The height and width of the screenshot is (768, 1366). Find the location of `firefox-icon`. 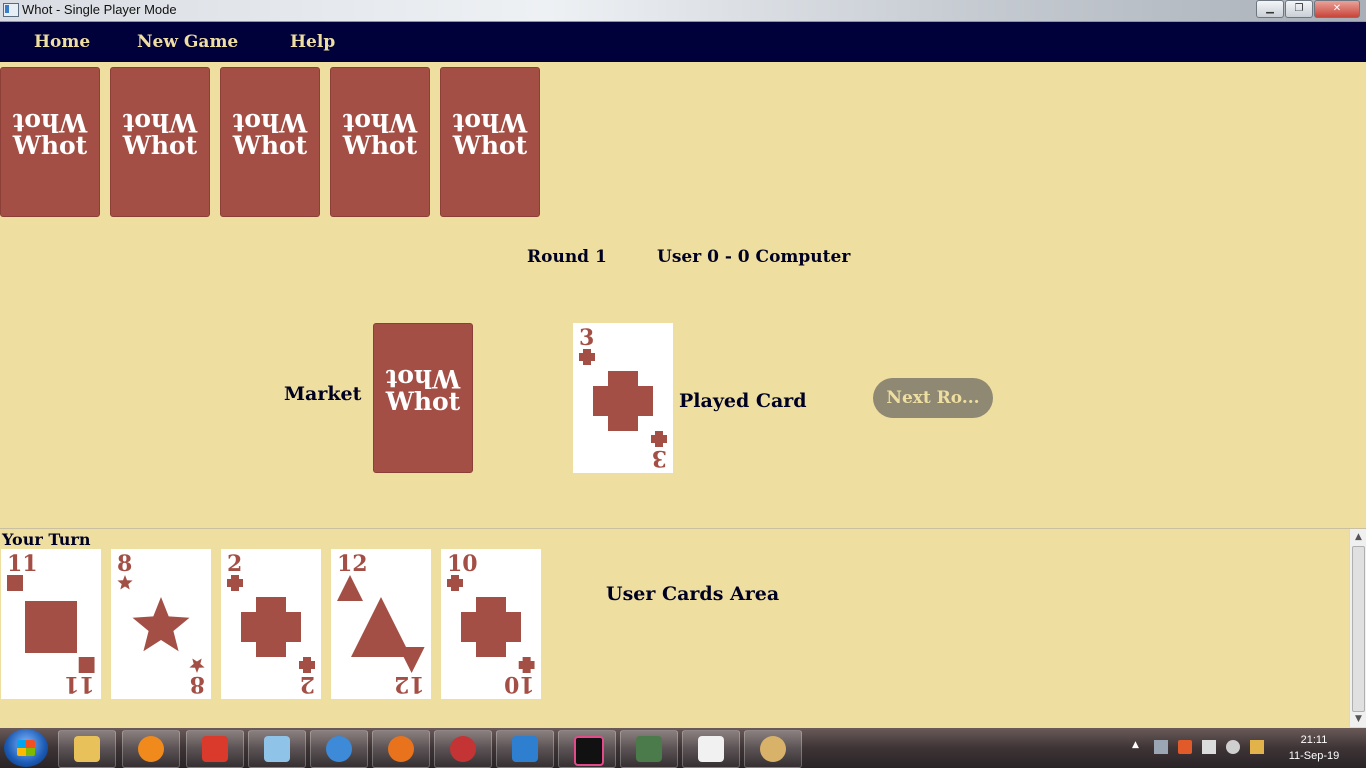

firefox-icon is located at coordinates (401, 749).